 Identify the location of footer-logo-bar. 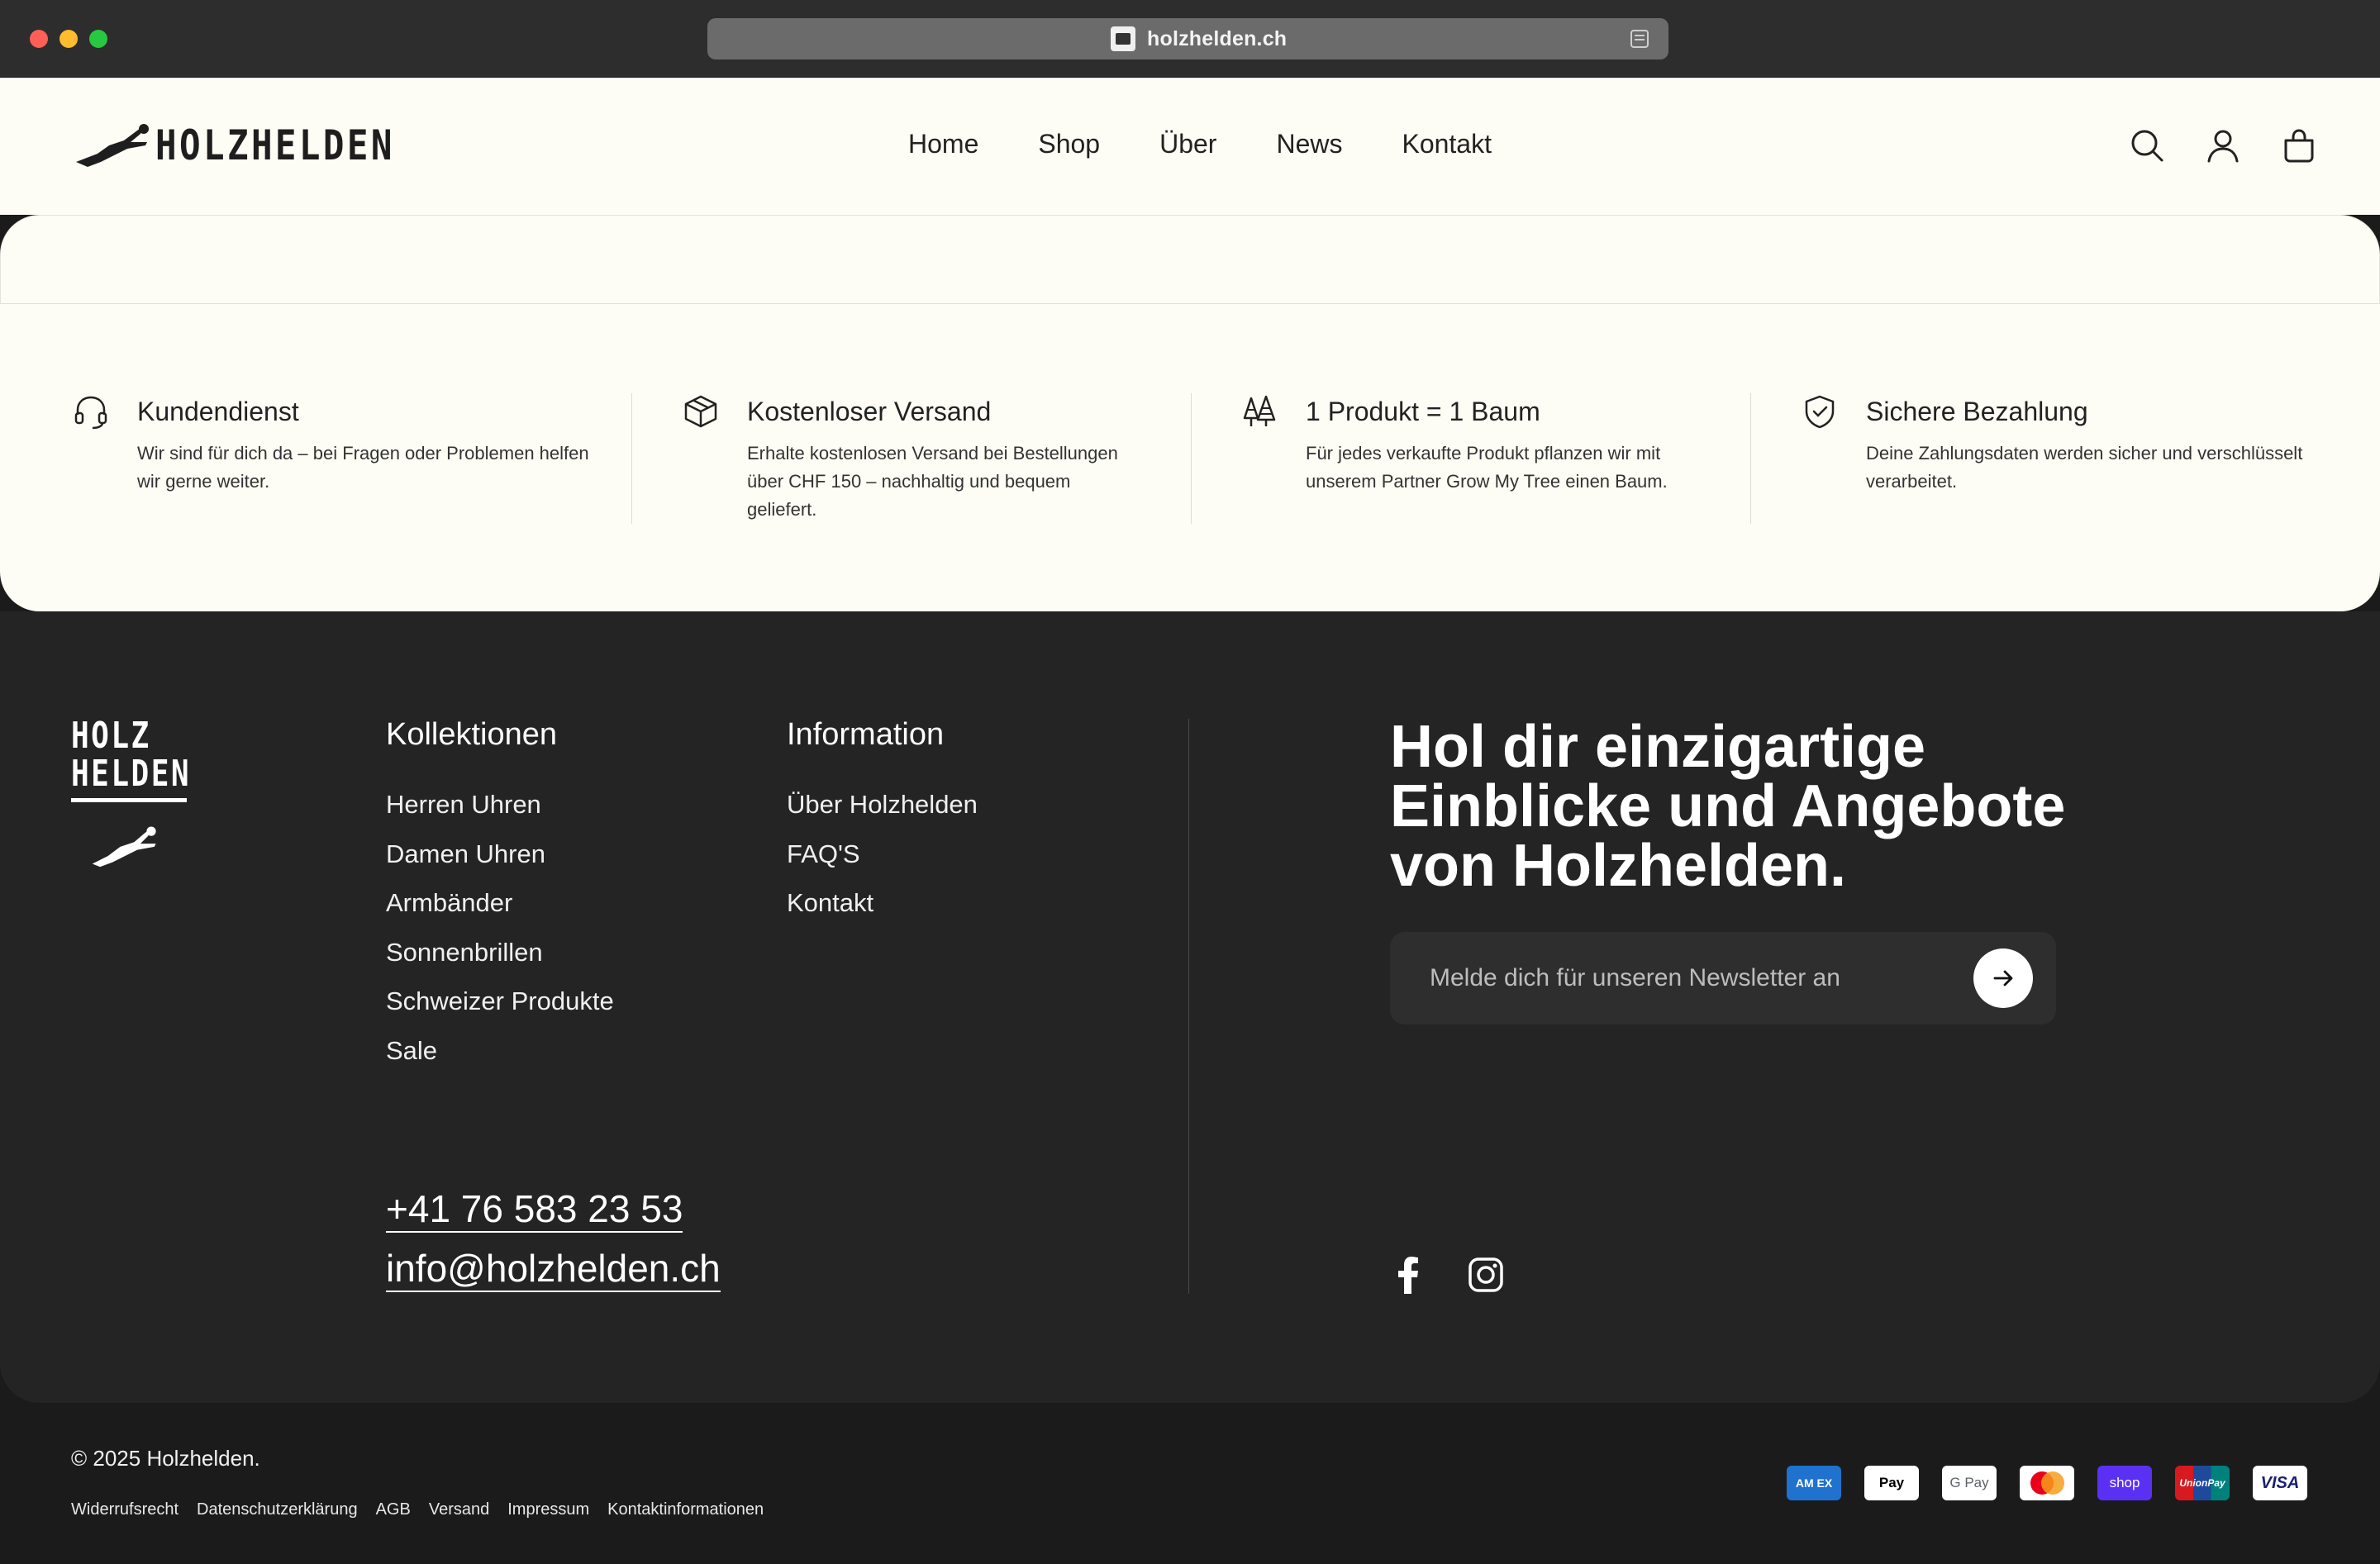
(129, 800).